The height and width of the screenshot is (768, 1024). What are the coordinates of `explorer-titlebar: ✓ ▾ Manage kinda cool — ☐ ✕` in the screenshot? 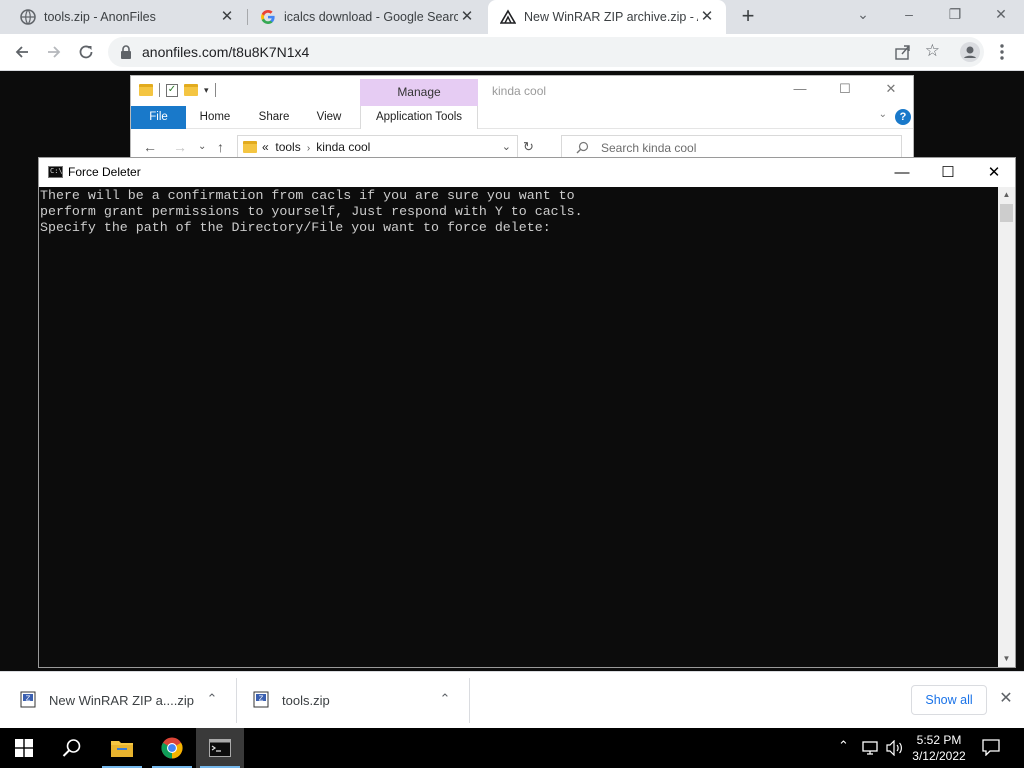 It's located at (522, 91).